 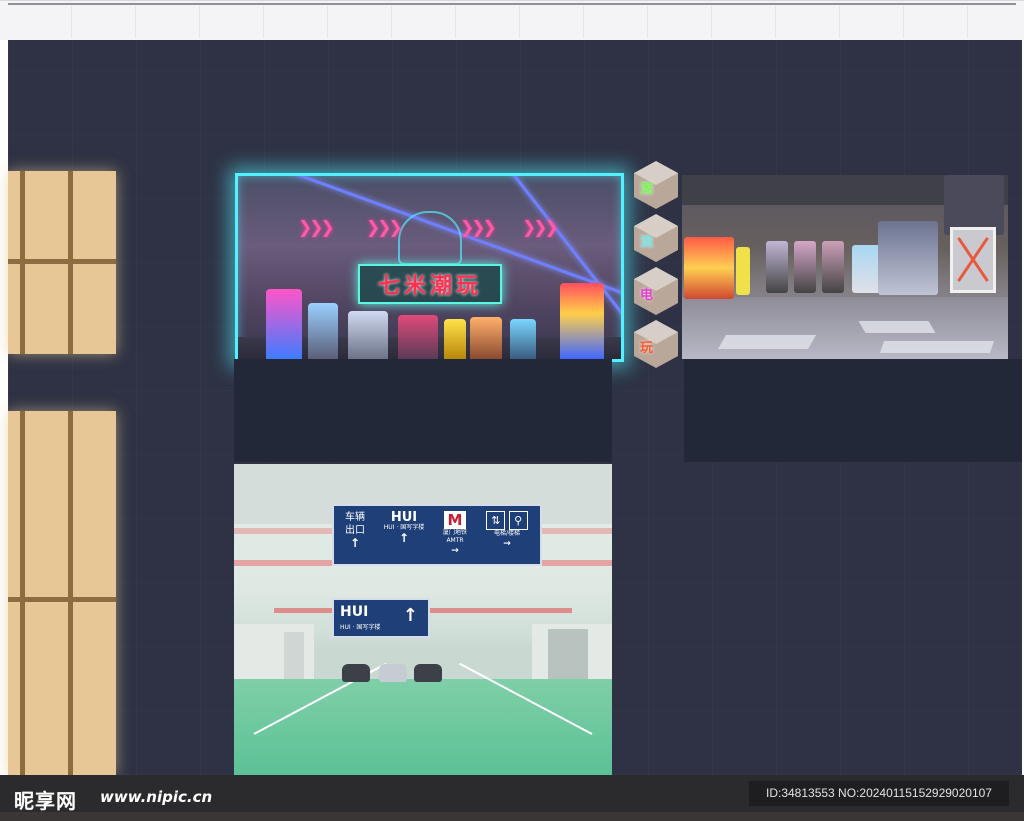 I want to click on diamond-char: 流, so click(x=647, y=242).